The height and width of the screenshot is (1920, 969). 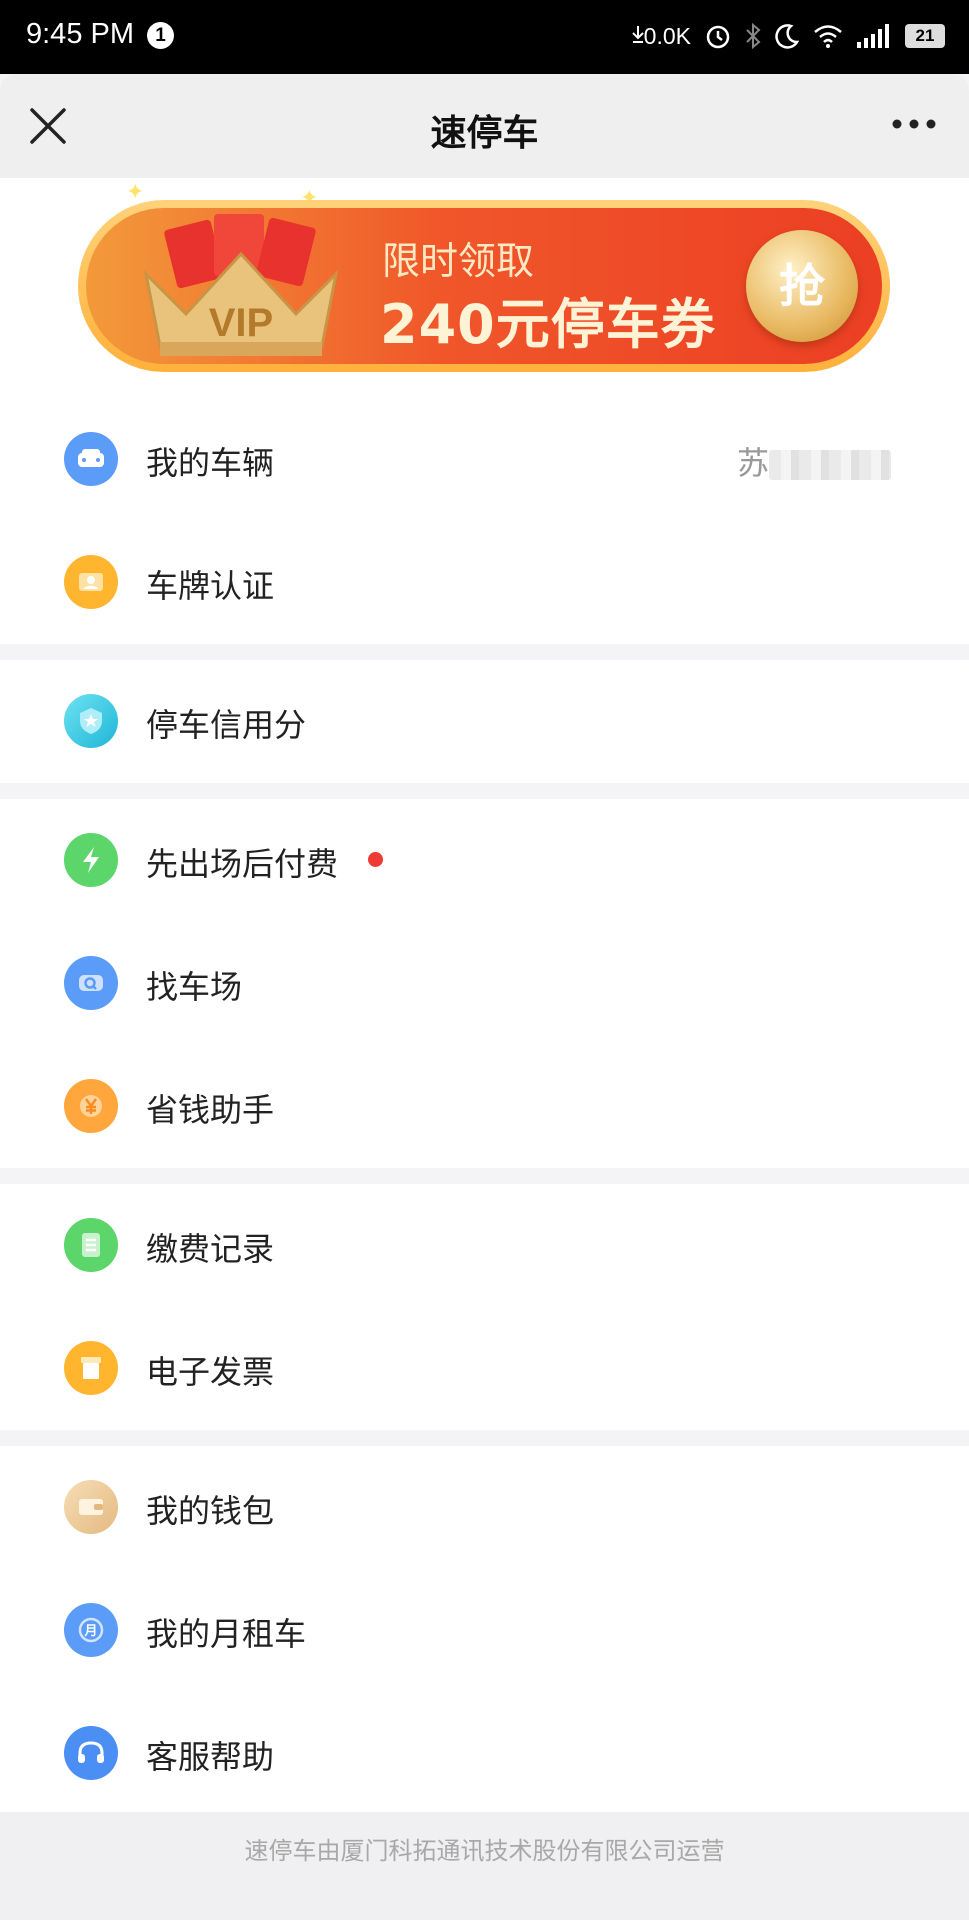 I want to click on nav-bar: 速停车, so click(x=484, y=126).